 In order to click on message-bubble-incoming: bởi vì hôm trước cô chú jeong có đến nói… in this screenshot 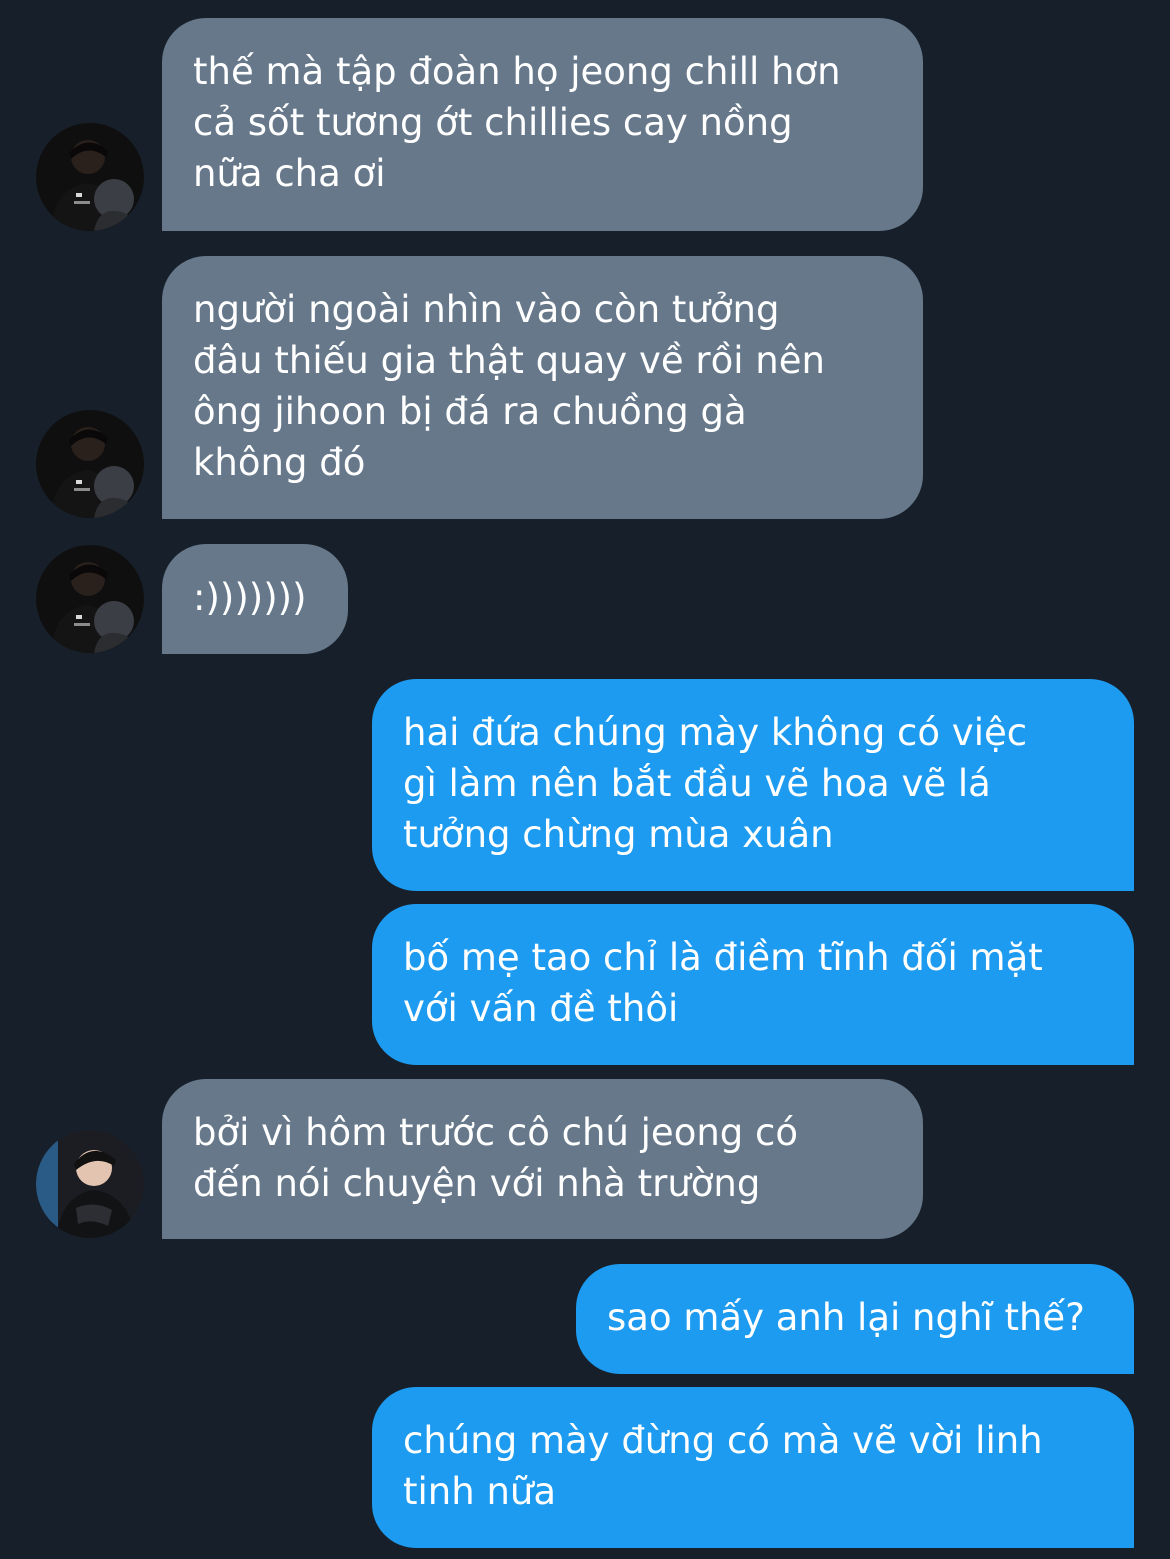, I will do `click(542, 1159)`.